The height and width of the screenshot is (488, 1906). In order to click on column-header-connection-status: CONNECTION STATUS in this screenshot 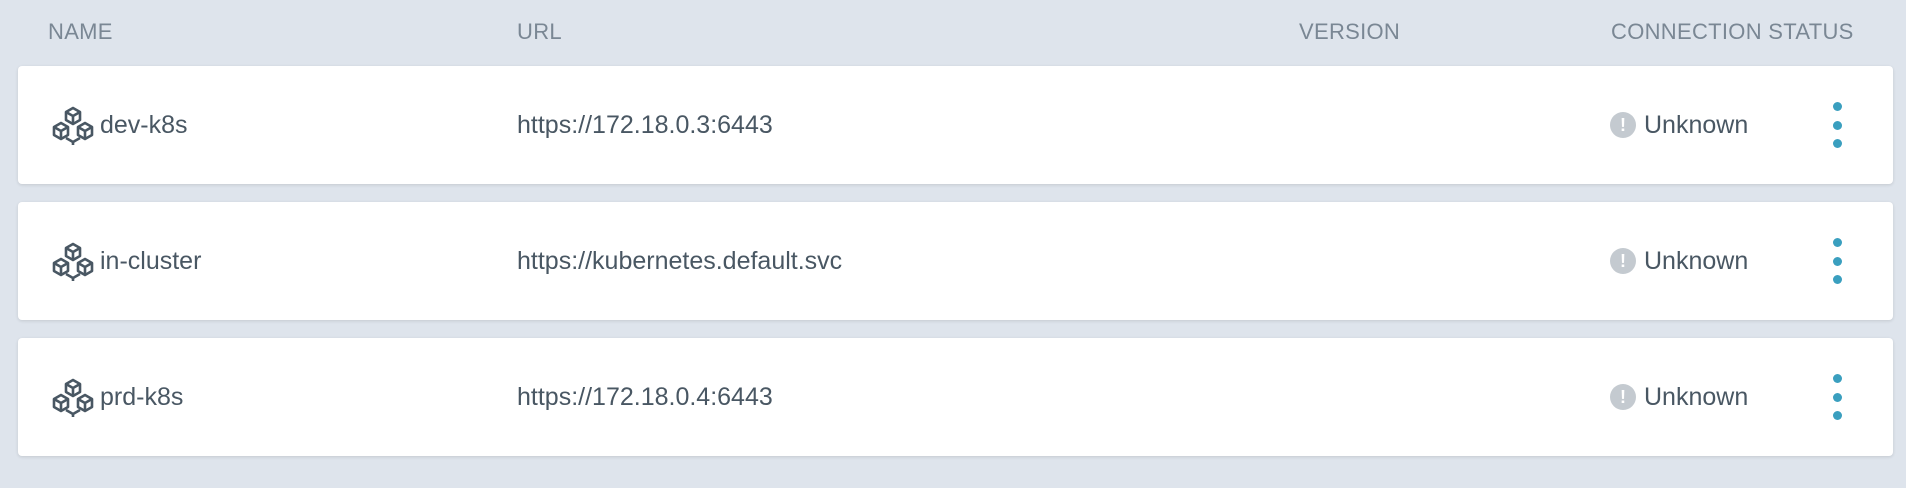, I will do `click(1732, 31)`.